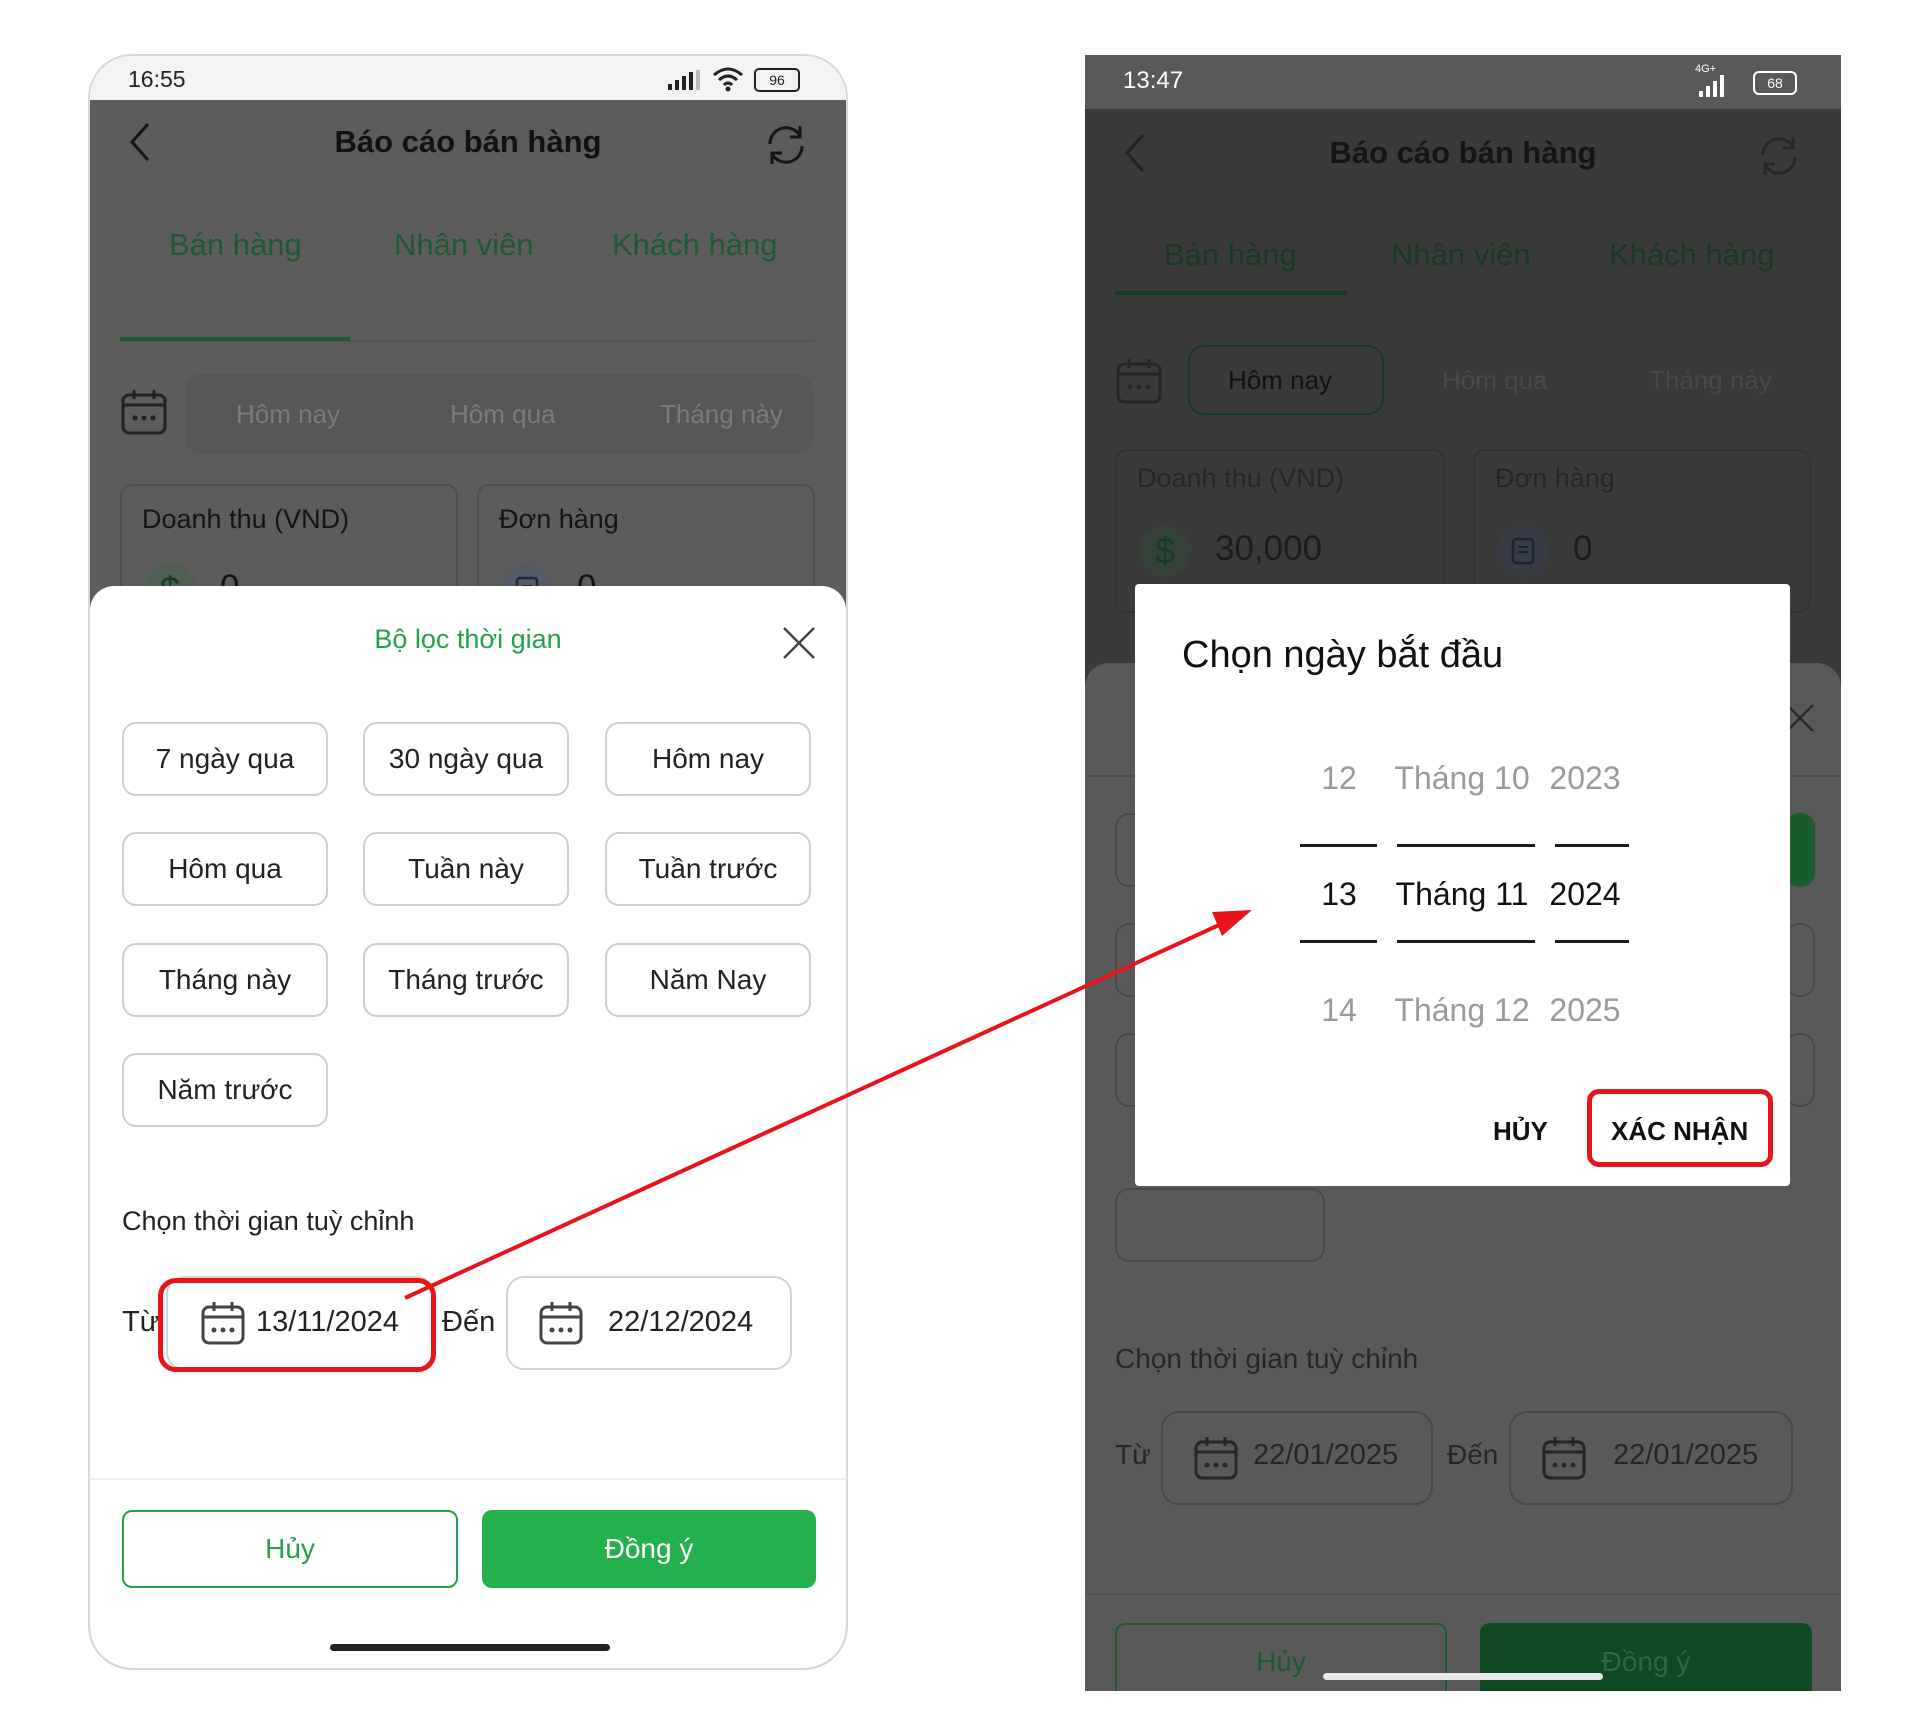 The height and width of the screenshot is (1709, 1920). What do you see at coordinates (828, 1105) in the screenshot?
I see `annotation-arrow` at bounding box center [828, 1105].